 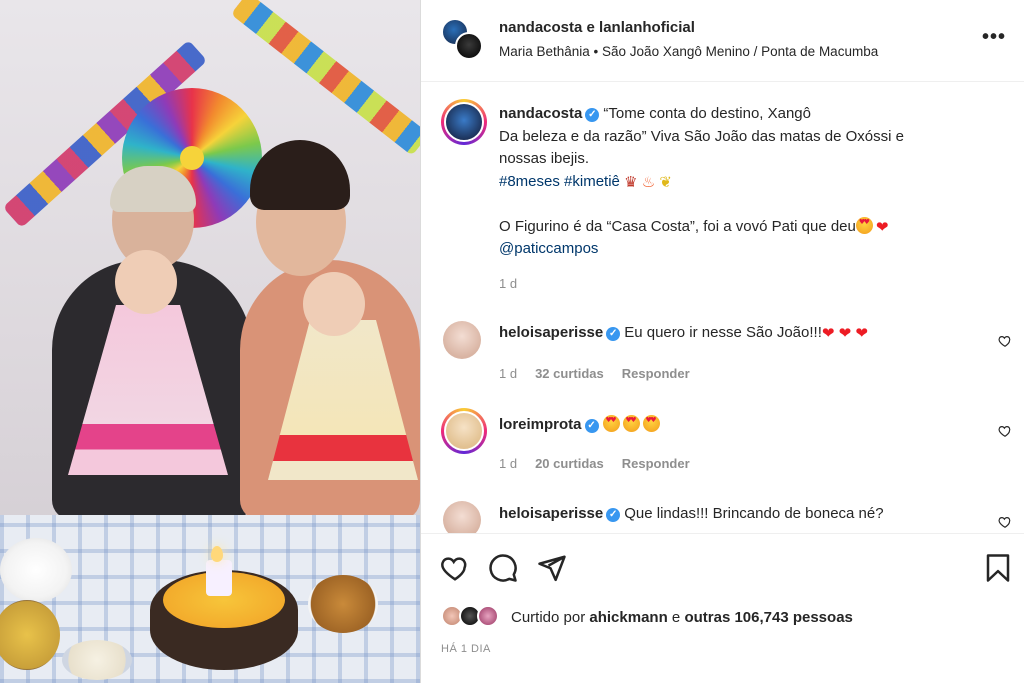 I want to click on owl-emoji-icon: ♛, so click(x=631, y=181).